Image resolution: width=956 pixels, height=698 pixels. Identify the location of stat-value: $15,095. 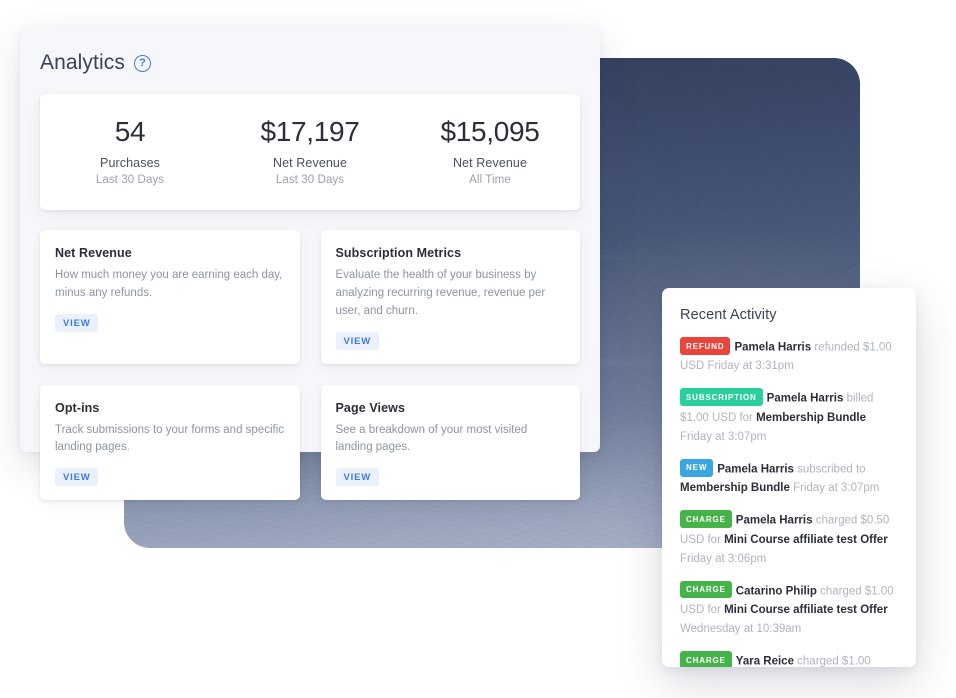
(490, 131).